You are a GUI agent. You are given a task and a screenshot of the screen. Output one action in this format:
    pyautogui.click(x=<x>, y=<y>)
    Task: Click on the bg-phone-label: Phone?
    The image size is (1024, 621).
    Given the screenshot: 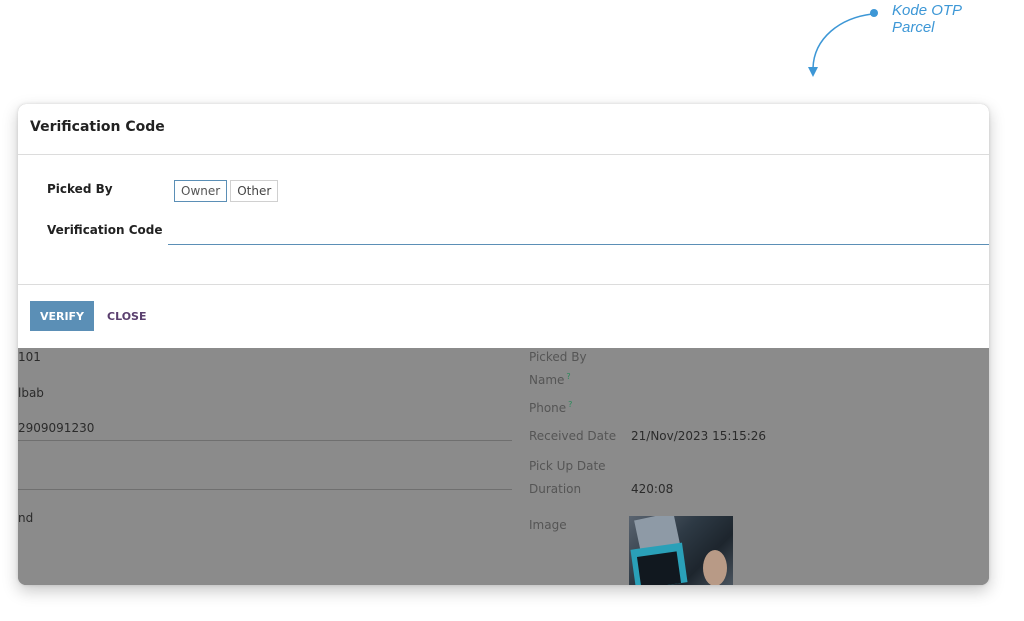 What is the action you would take?
    pyautogui.click(x=551, y=407)
    